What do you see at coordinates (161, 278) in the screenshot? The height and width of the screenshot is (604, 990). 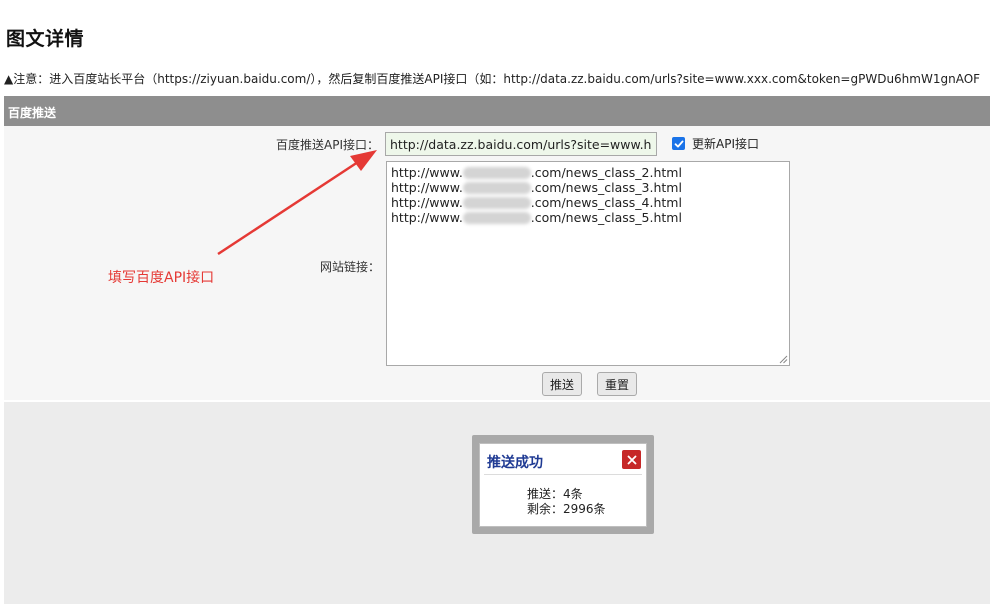 I see `annotation-label: 填写百度API接口` at bounding box center [161, 278].